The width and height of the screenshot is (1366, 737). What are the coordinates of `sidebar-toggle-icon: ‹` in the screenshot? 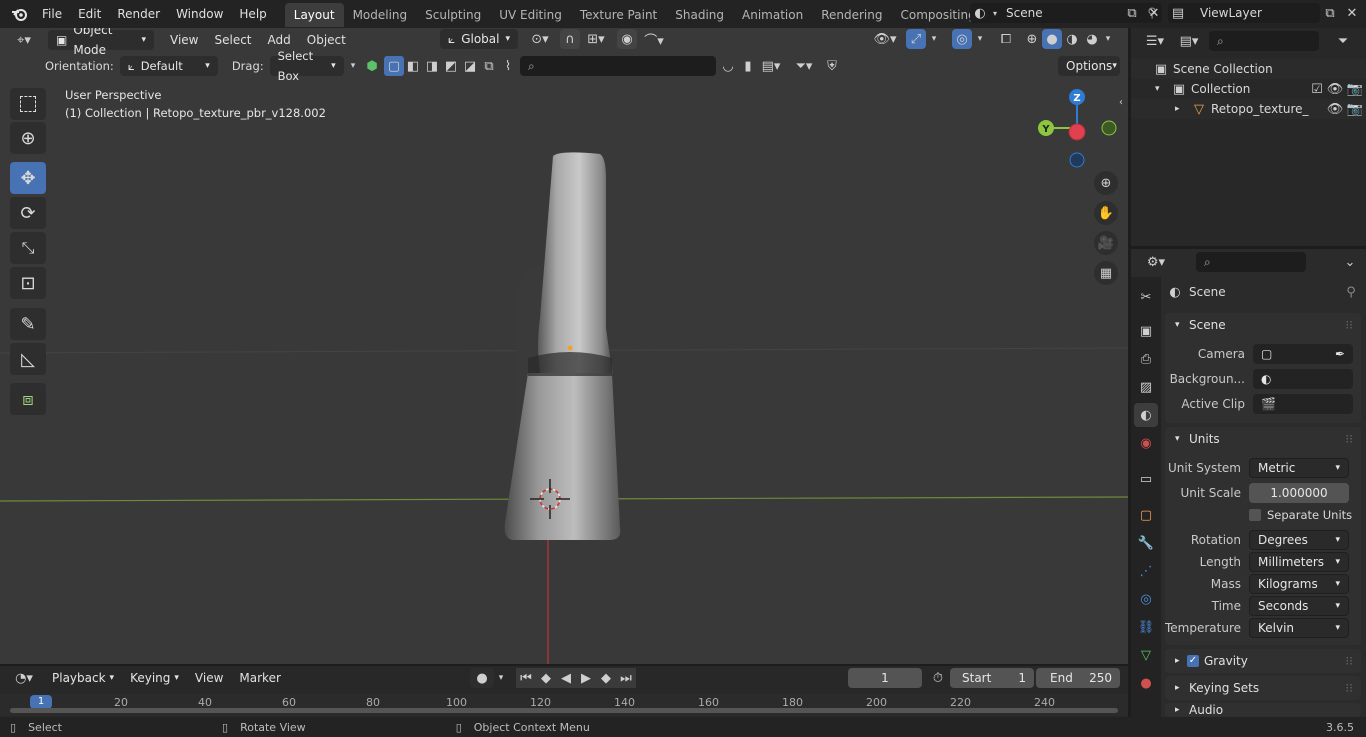 It's located at (1121, 102).